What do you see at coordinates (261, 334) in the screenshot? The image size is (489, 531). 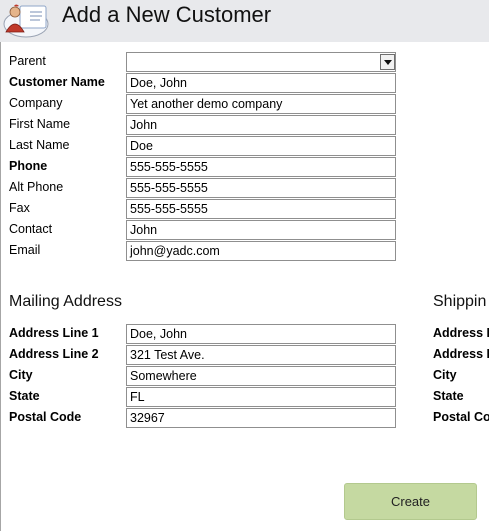 I see `mailing-address1-field: Doe, John` at bounding box center [261, 334].